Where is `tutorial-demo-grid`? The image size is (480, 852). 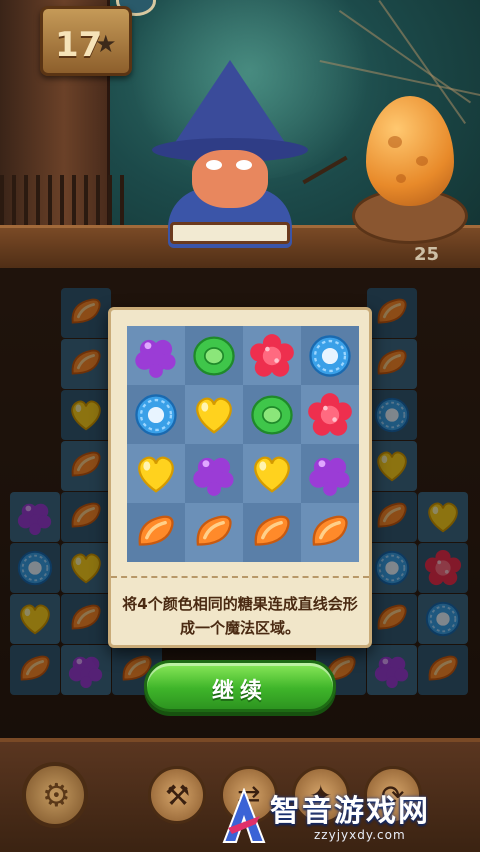
tutorial-demo-grid is located at coordinates (243, 444).